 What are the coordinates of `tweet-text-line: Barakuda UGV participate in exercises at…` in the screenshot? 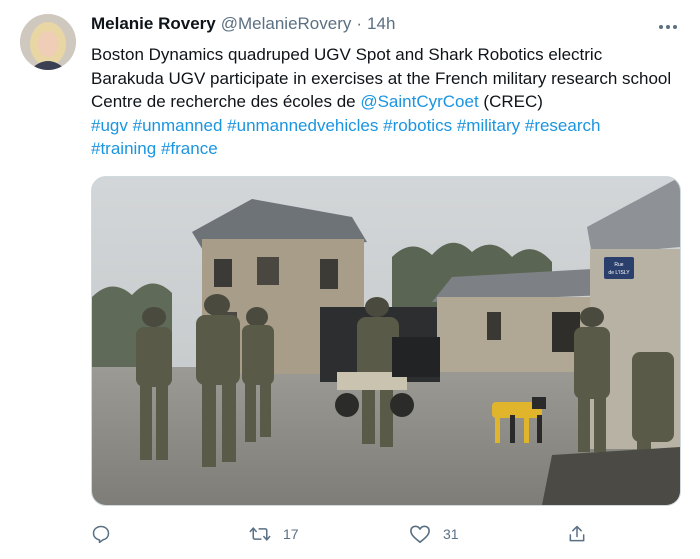 It's located at (381, 78).